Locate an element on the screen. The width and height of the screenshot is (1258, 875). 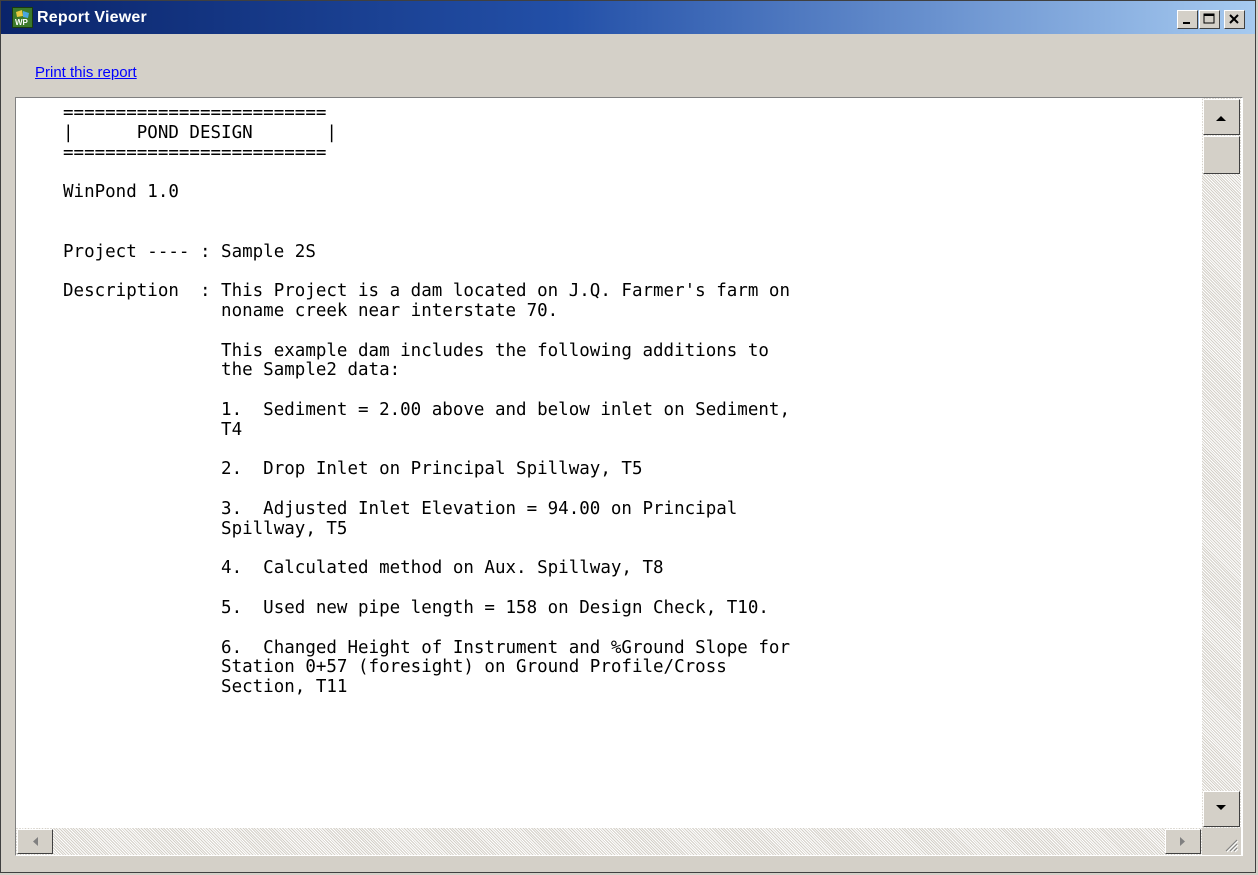
scroll-up-icon is located at coordinates (1221, 118).